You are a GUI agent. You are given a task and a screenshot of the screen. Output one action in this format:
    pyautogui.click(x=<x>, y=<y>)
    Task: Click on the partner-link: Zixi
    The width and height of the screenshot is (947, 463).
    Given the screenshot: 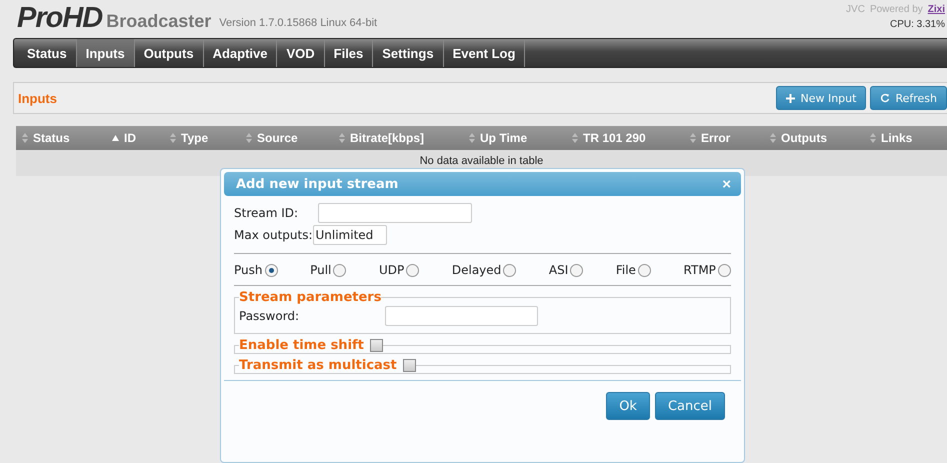 What is the action you would take?
    pyautogui.click(x=936, y=9)
    